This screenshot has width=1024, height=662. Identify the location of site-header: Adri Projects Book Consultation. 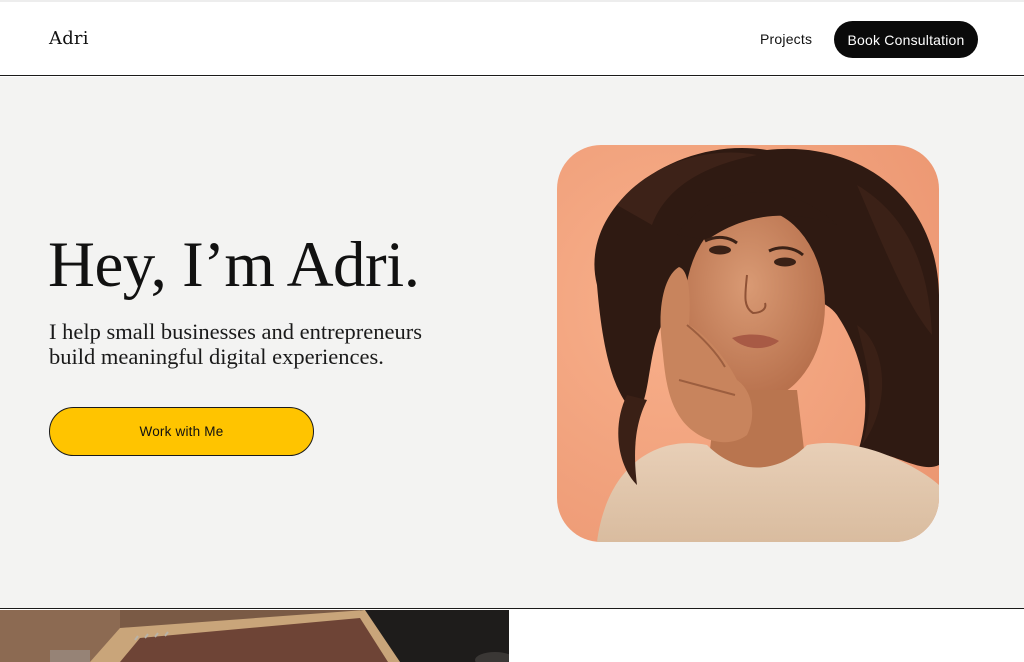
(512, 39).